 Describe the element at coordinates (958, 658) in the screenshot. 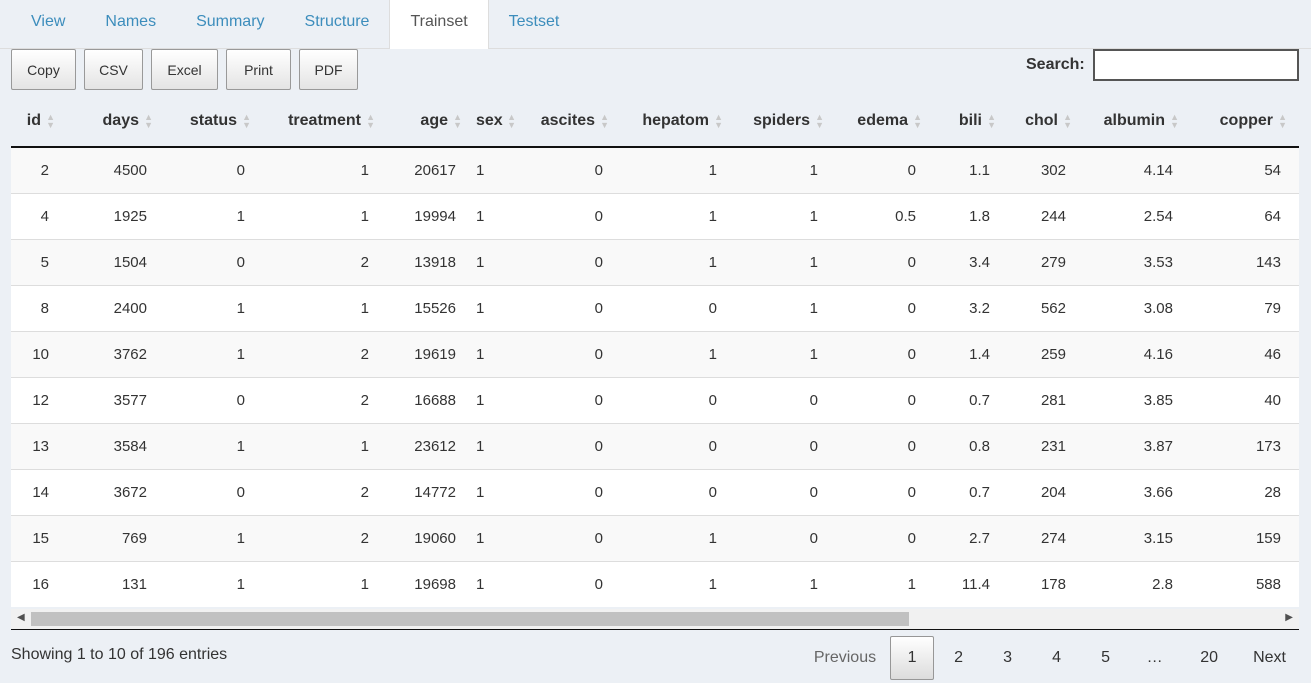

I see `page-2-button: 2` at that location.